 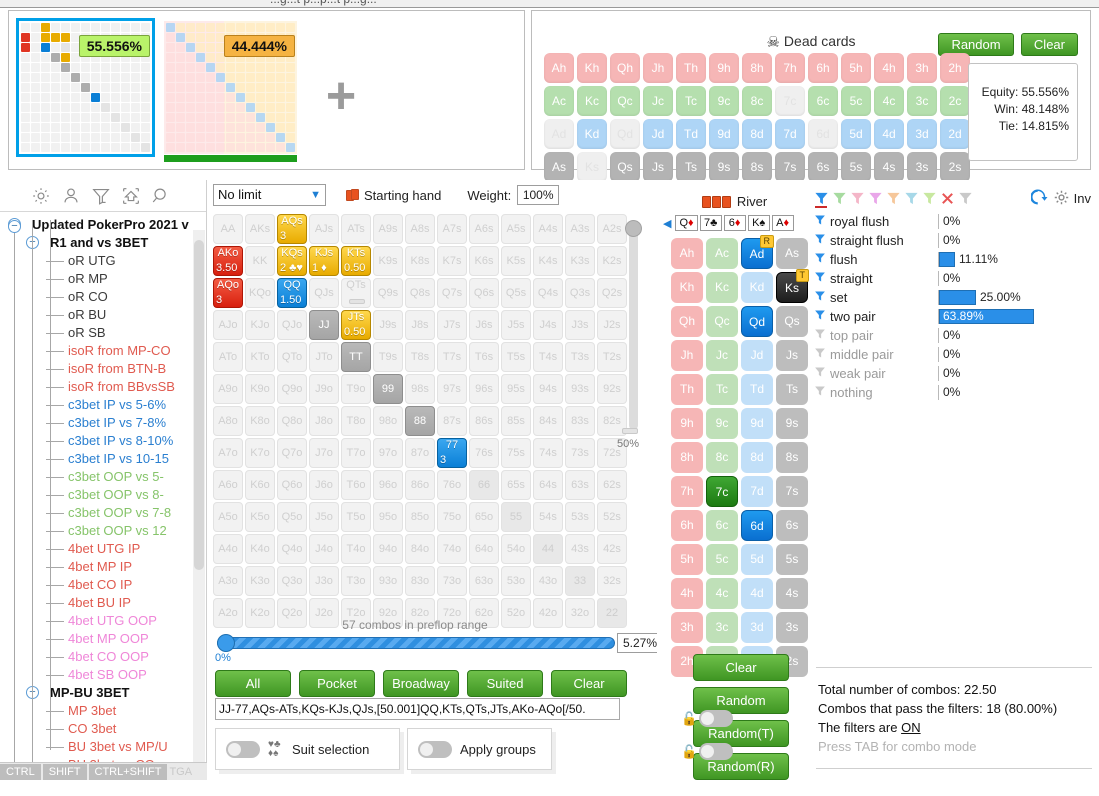 What do you see at coordinates (911, 727) in the screenshot?
I see `filters-state-value: ON` at bounding box center [911, 727].